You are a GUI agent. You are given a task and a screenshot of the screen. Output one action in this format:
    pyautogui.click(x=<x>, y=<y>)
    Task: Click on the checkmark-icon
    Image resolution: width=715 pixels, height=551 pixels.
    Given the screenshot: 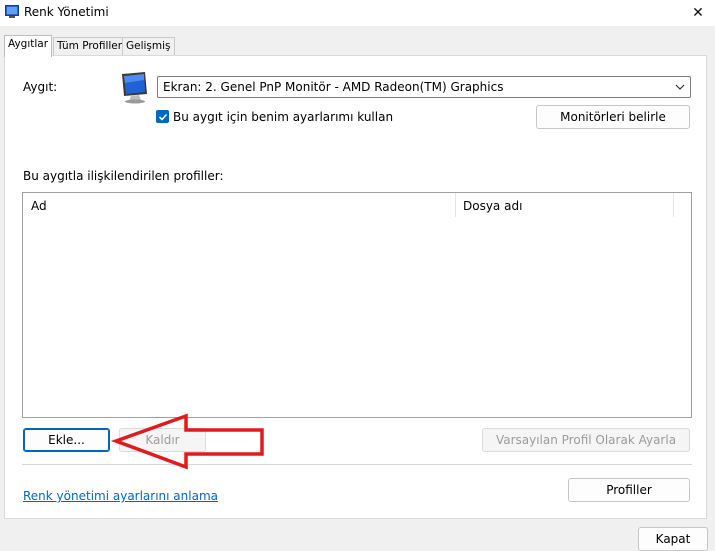 What is the action you would take?
    pyautogui.click(x=162, y=117)
    